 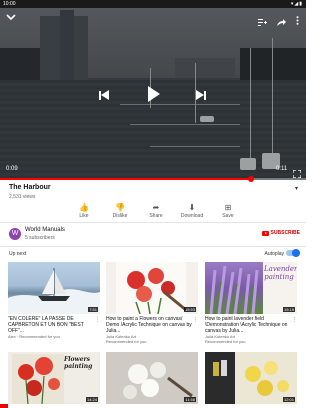 I want to click on progress-scrubber, so click(x=250, y=179).